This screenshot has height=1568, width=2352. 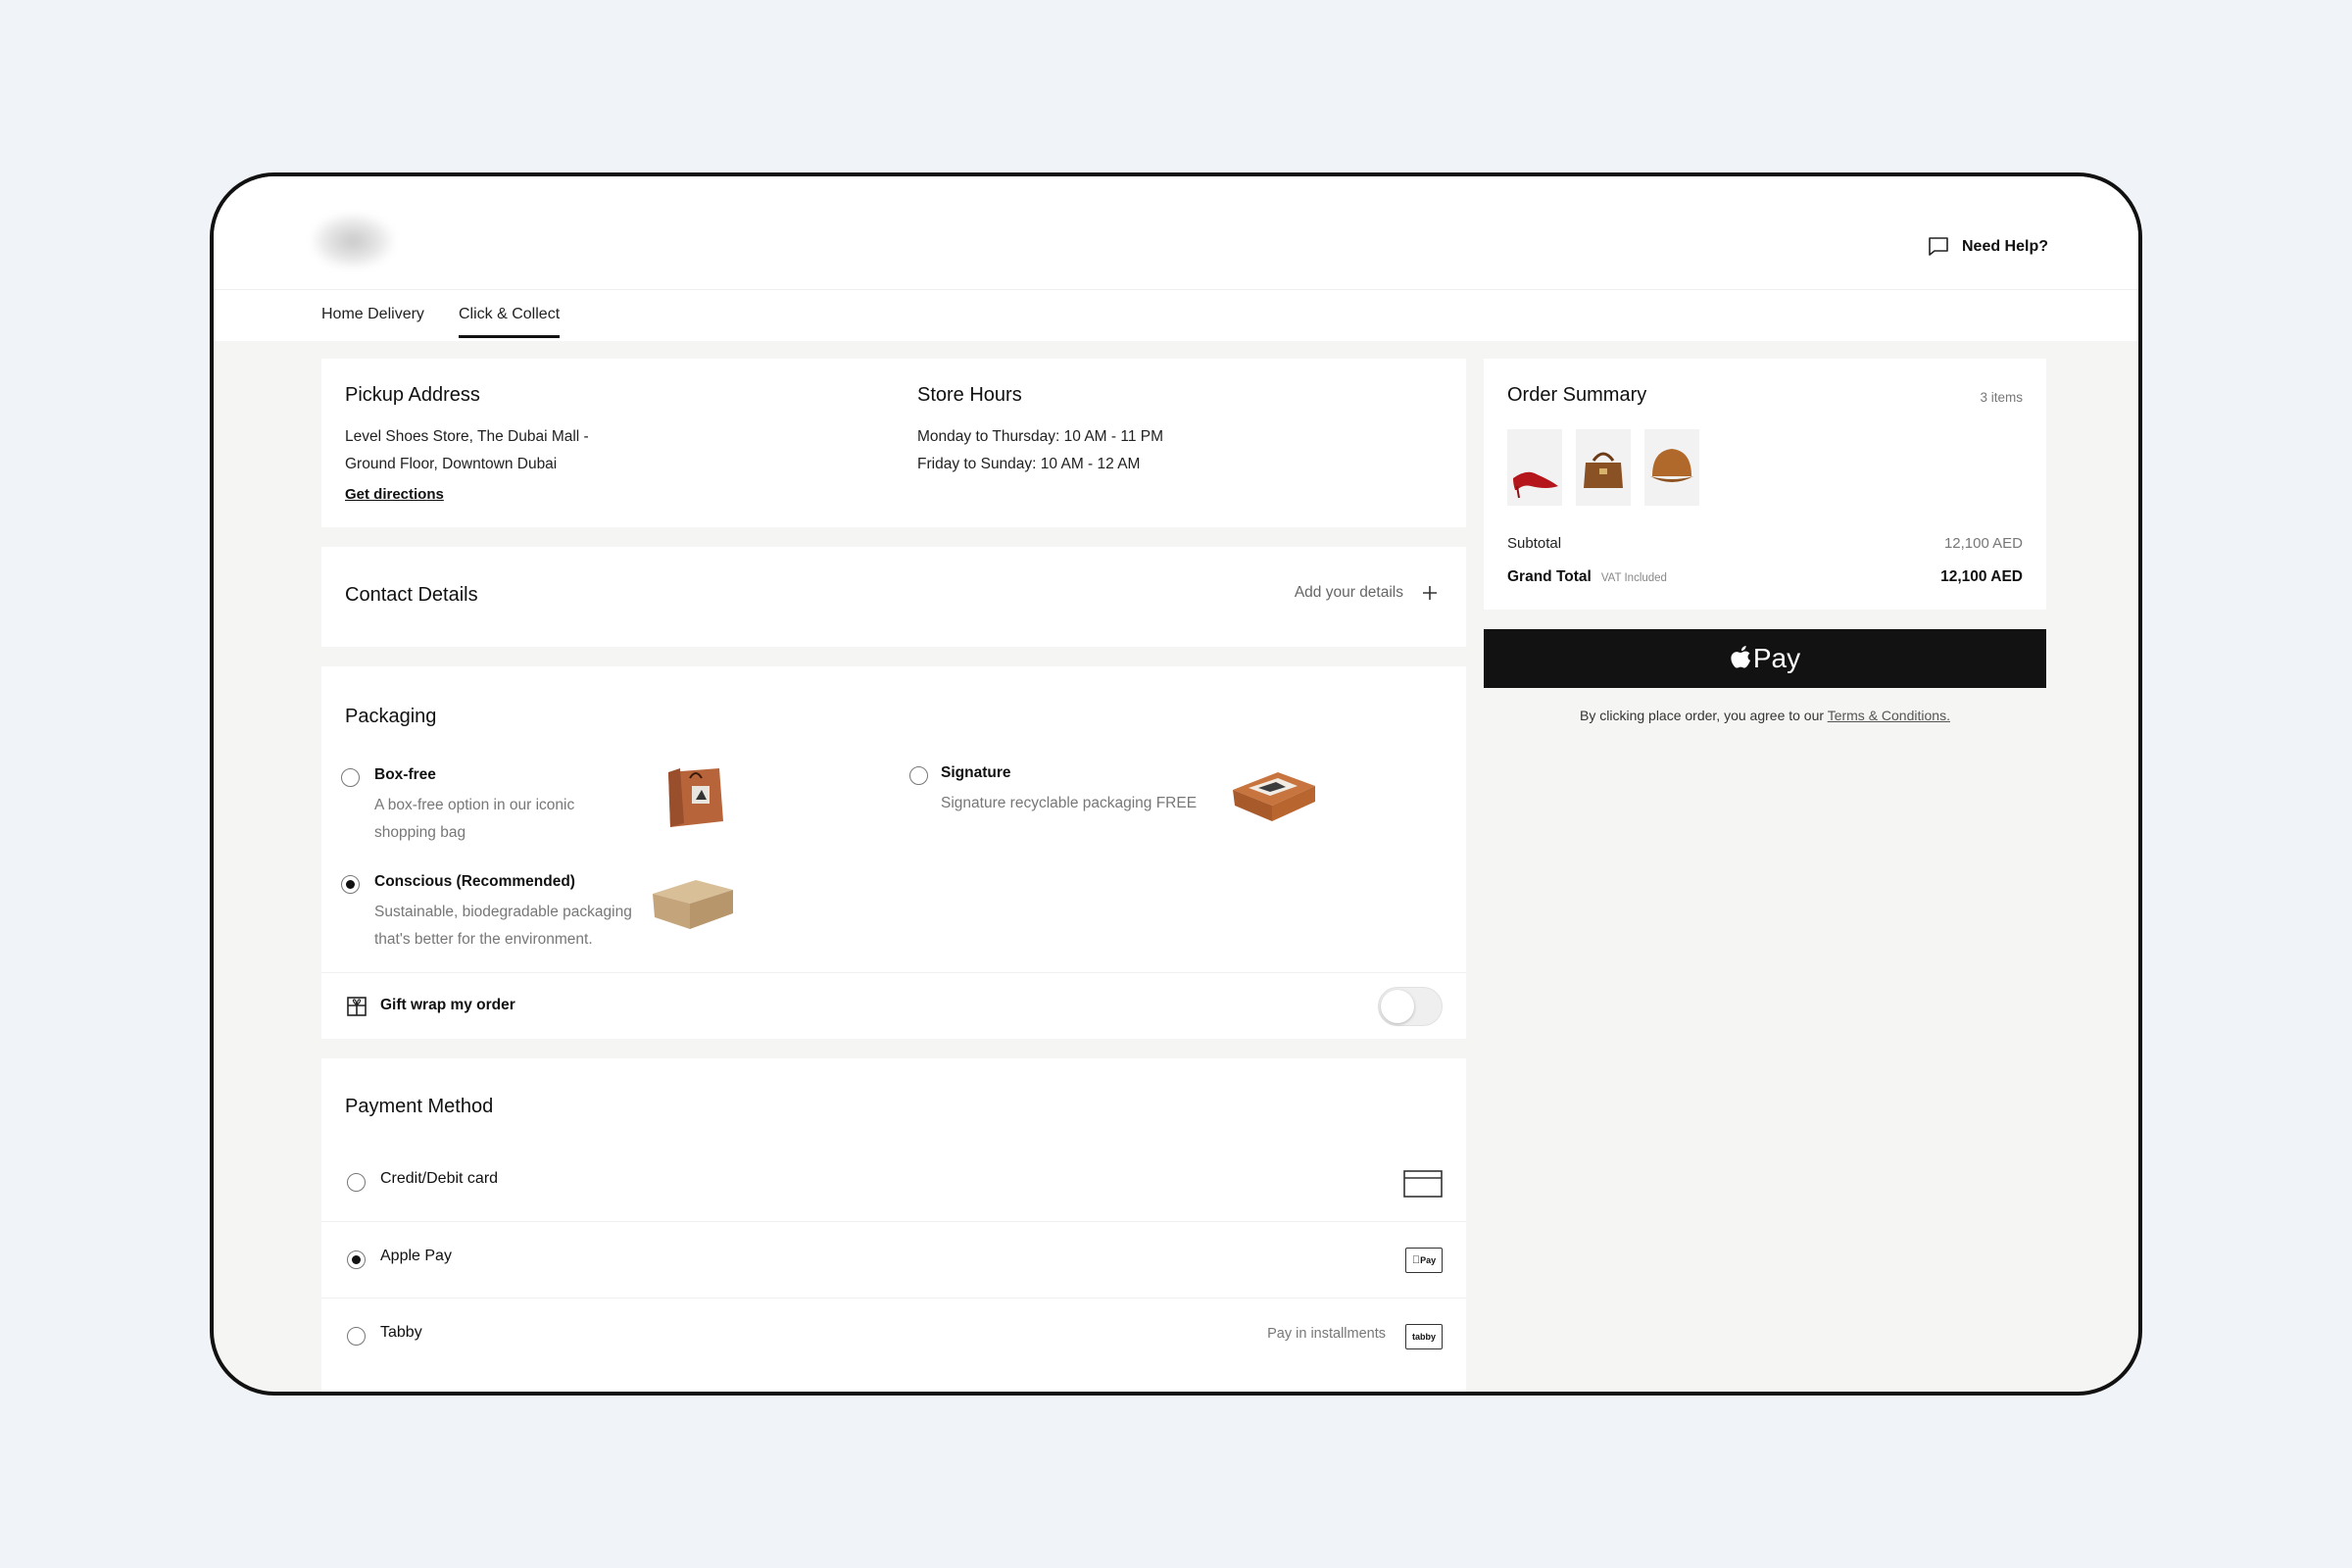 I want to click on tabby-icon: tabby, so click(x=1424, y=1336).